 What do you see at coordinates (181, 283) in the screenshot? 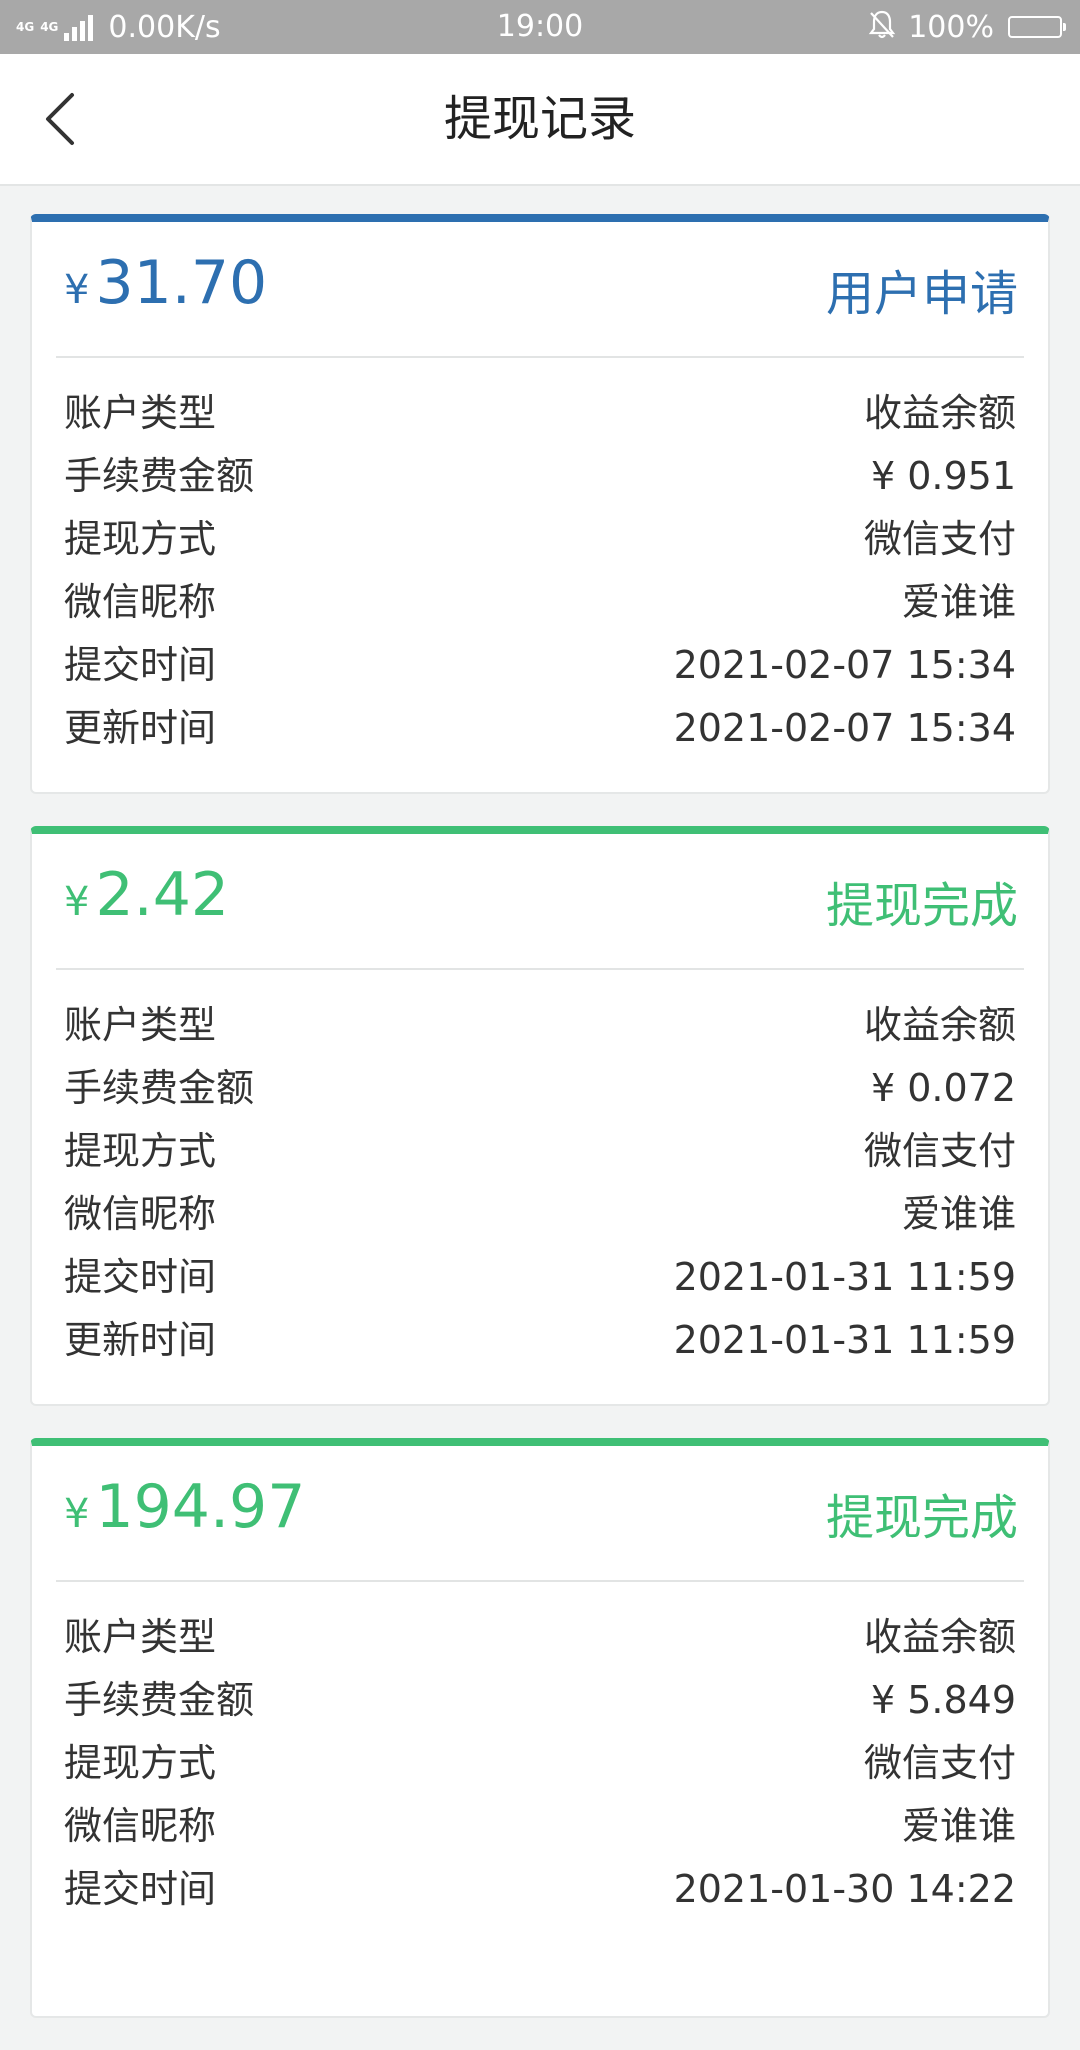
I see `amount-value: 31.70` at bounding box center [181, 283].